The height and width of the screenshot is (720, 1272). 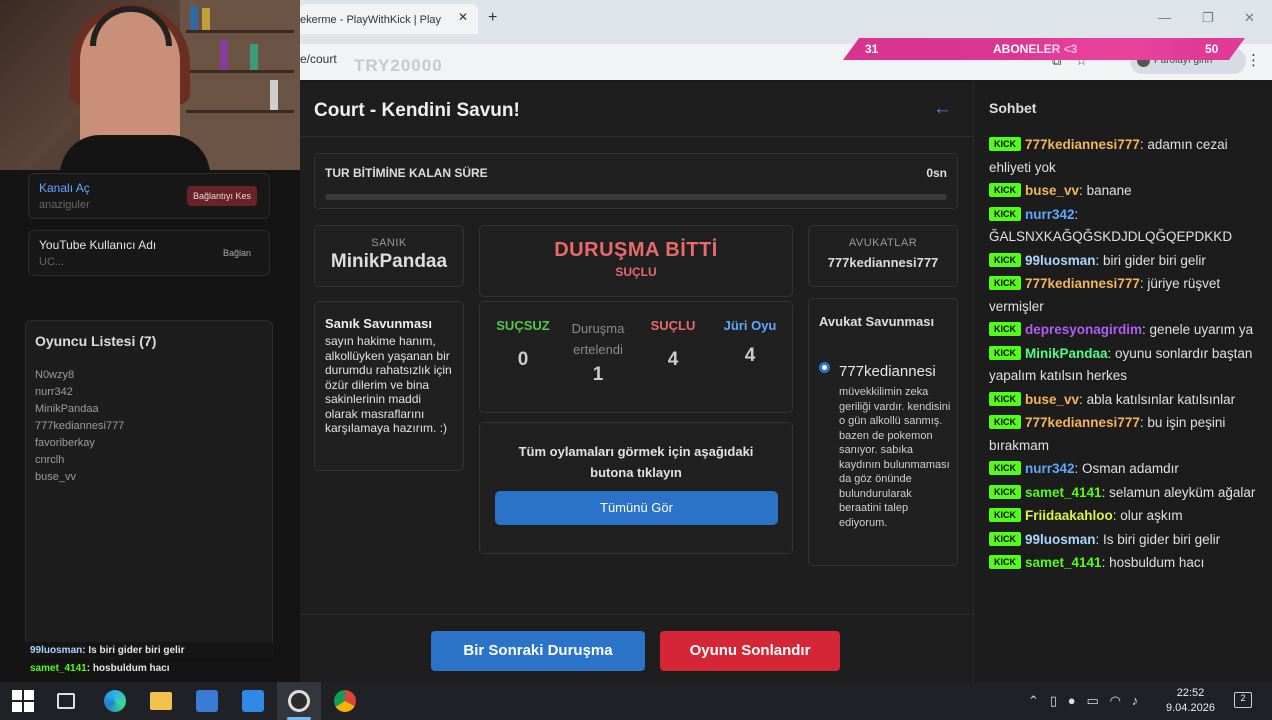 I want to click on divider, so click(x=636, y=614).